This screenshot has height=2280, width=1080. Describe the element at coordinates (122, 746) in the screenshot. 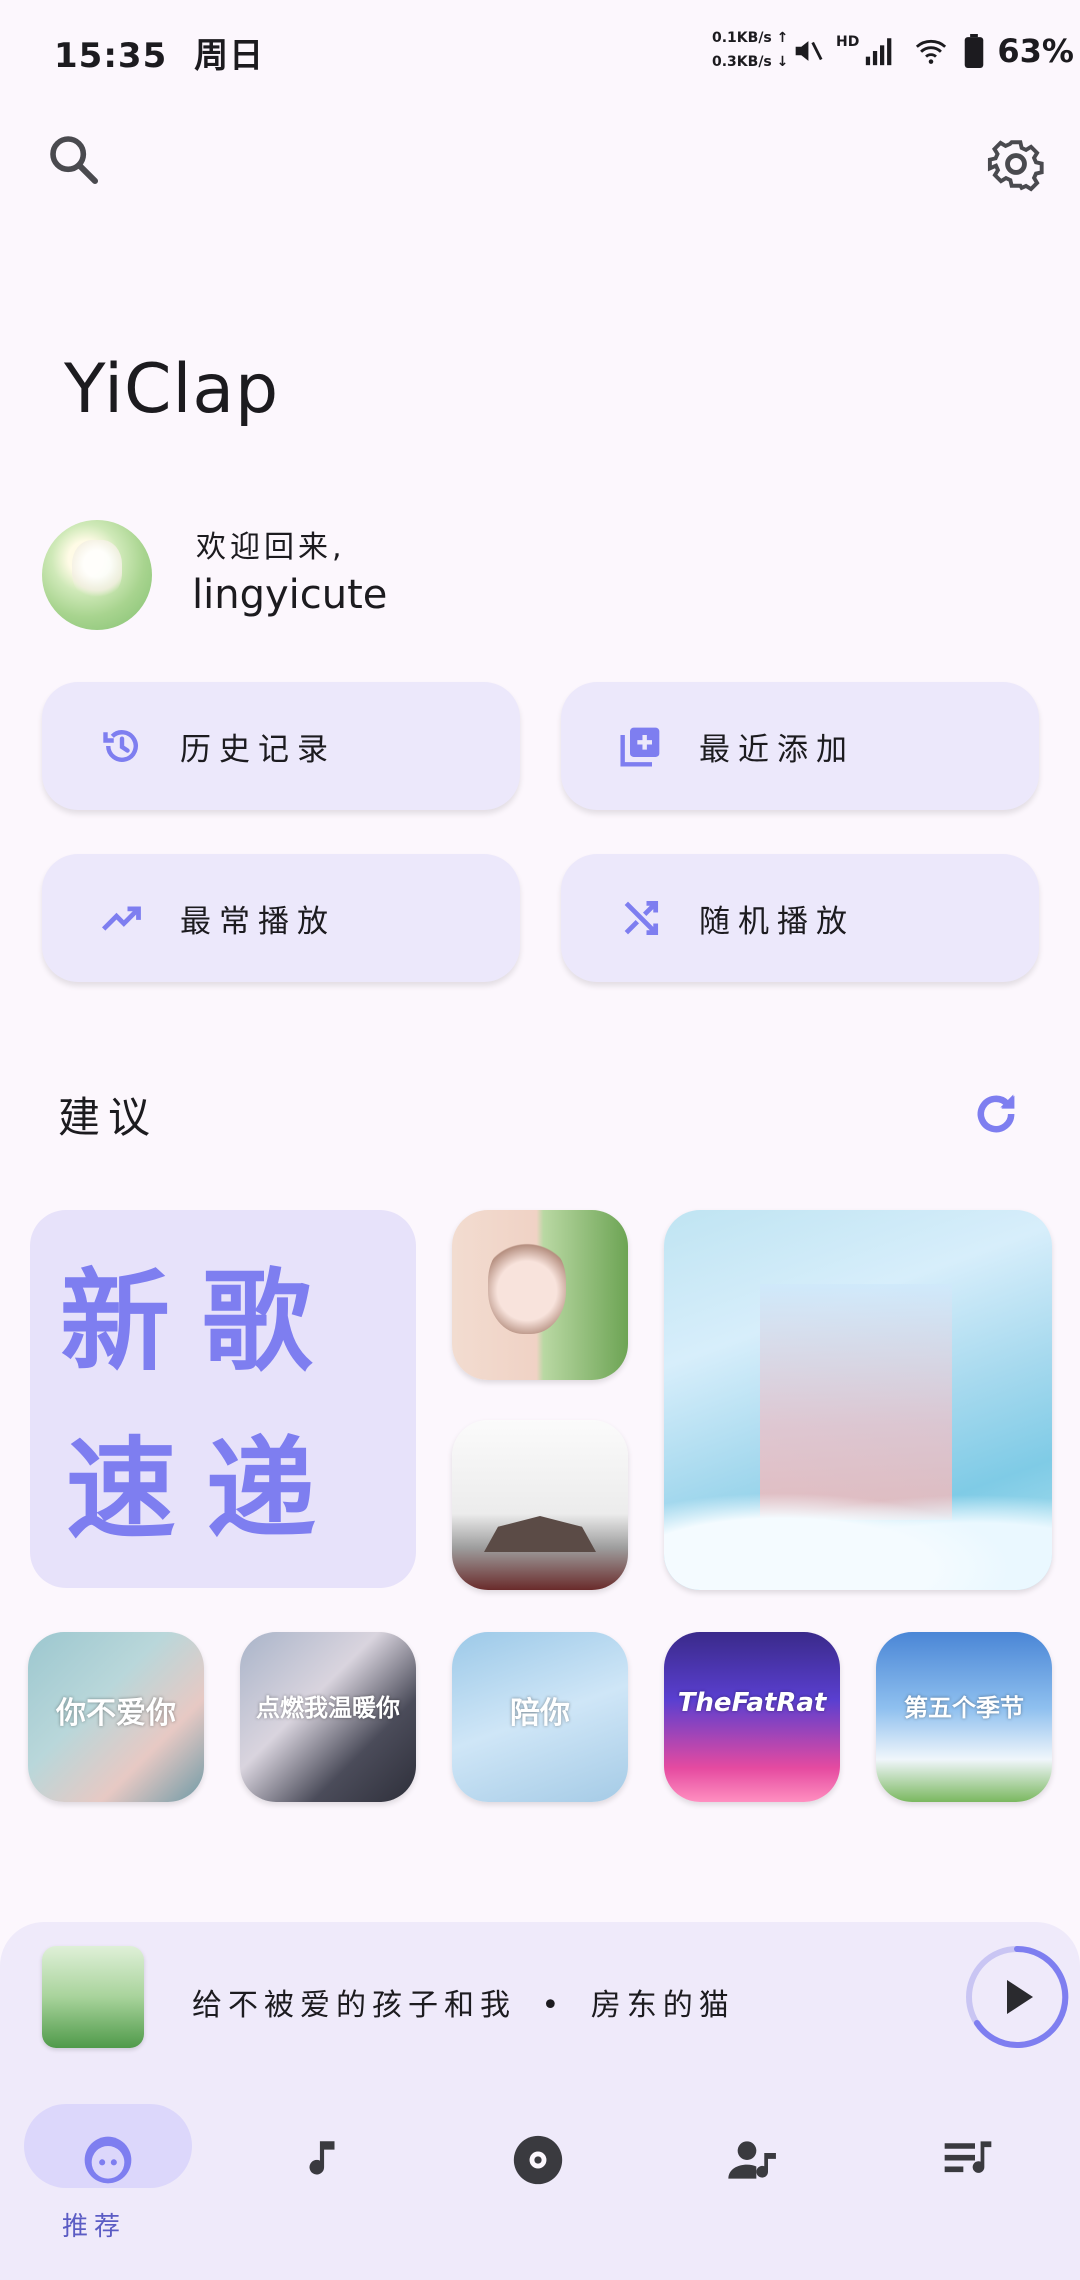

I see `history-icon` at that location.